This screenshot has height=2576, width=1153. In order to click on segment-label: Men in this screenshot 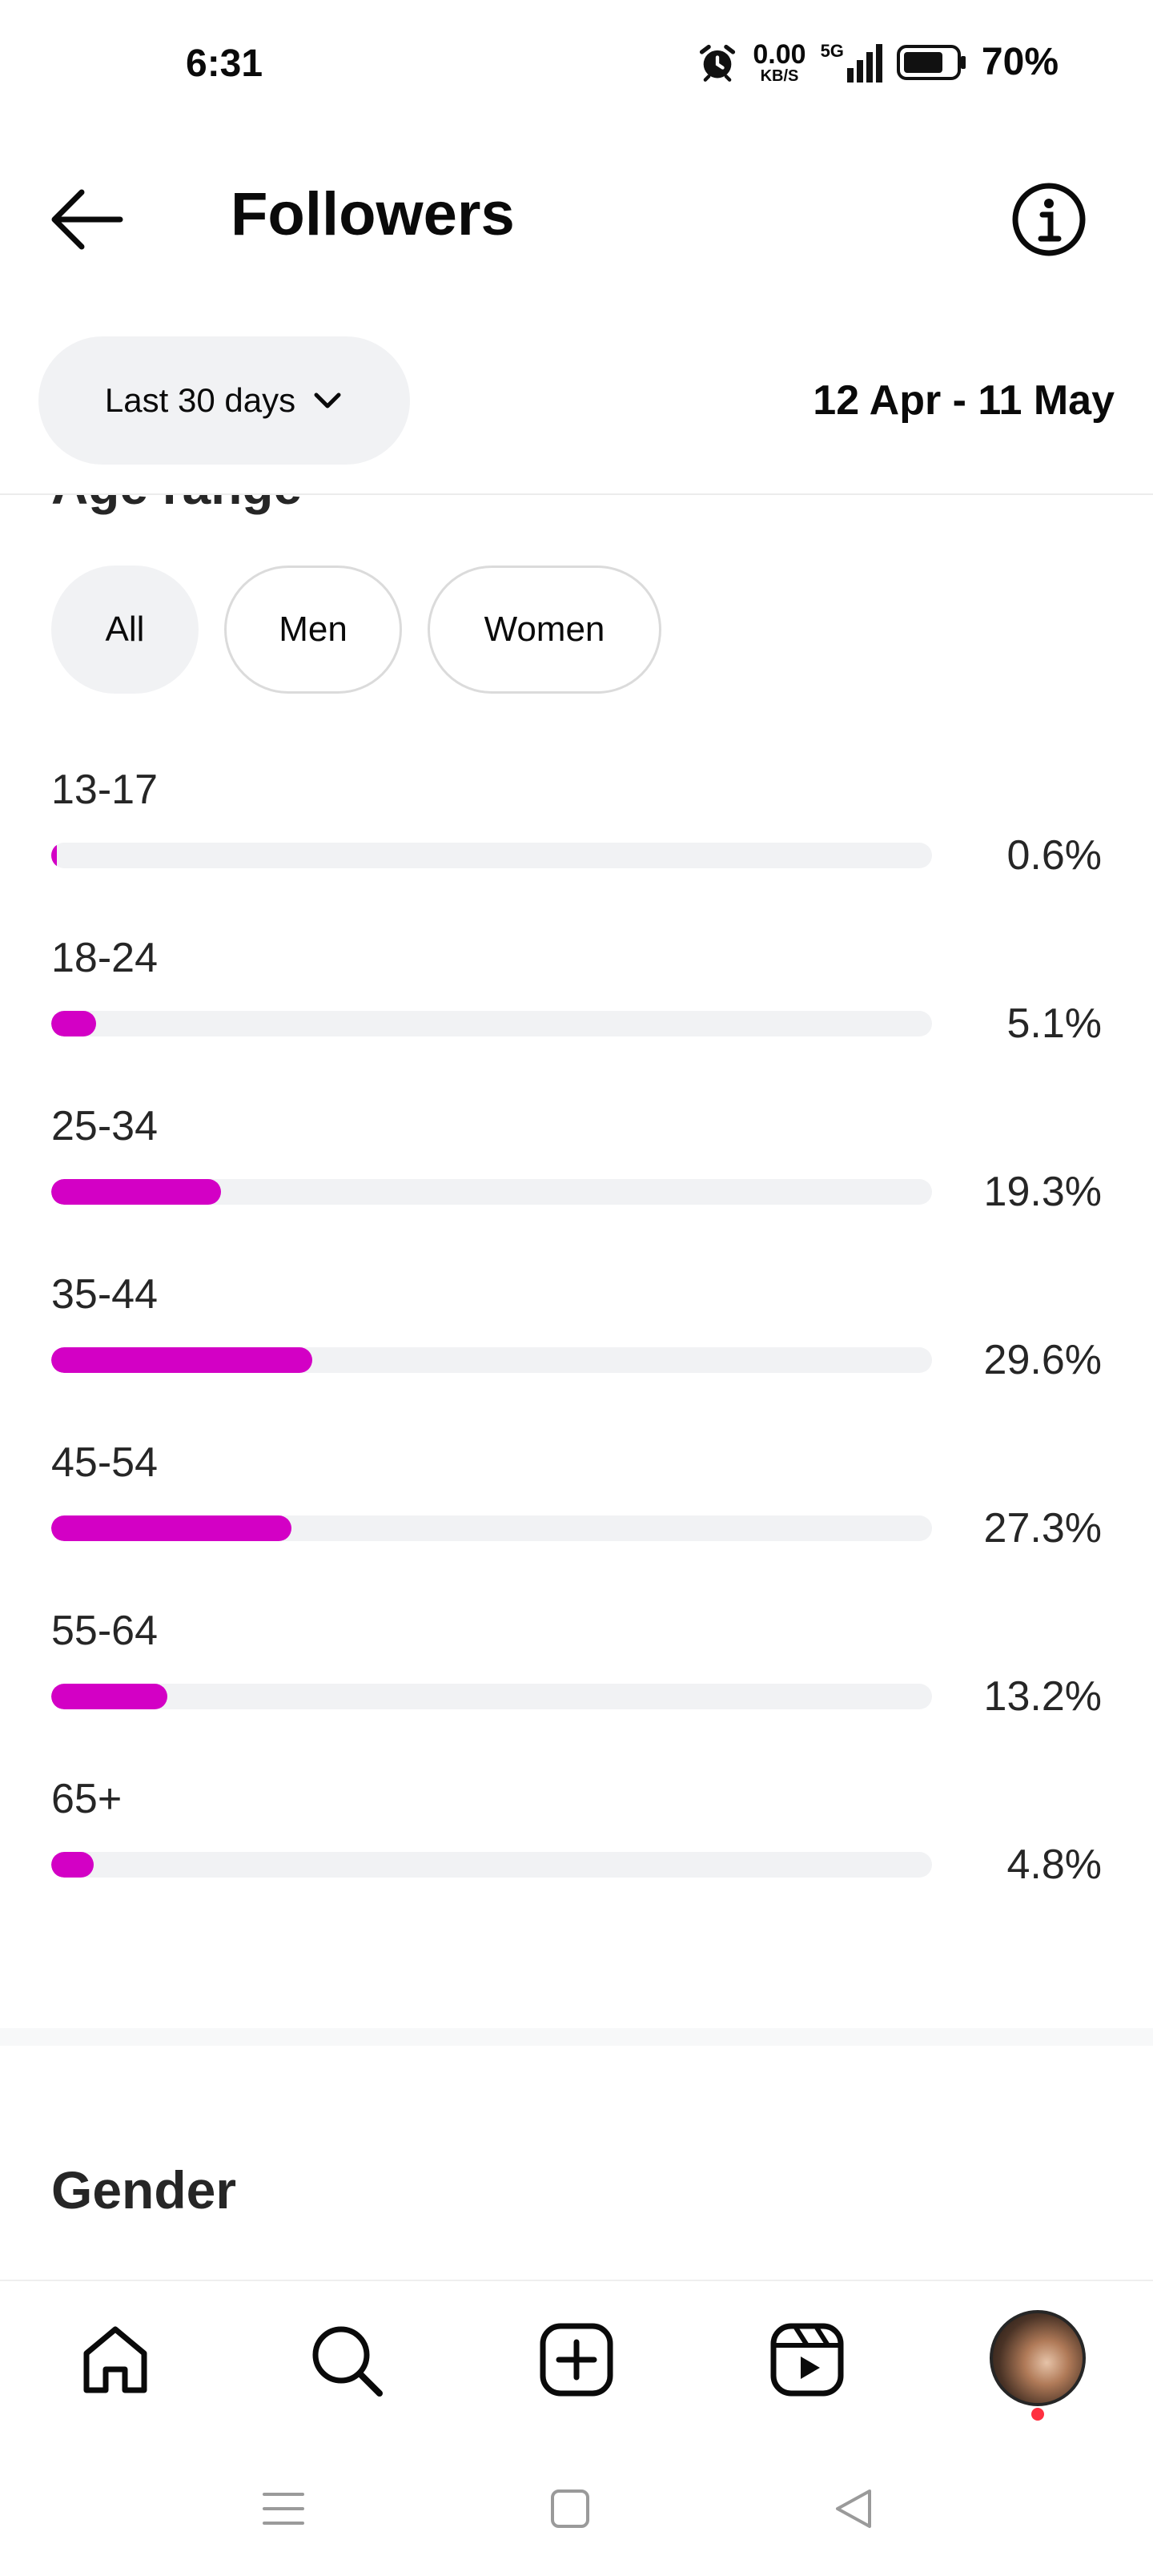, I will do `click(314, 629)`.